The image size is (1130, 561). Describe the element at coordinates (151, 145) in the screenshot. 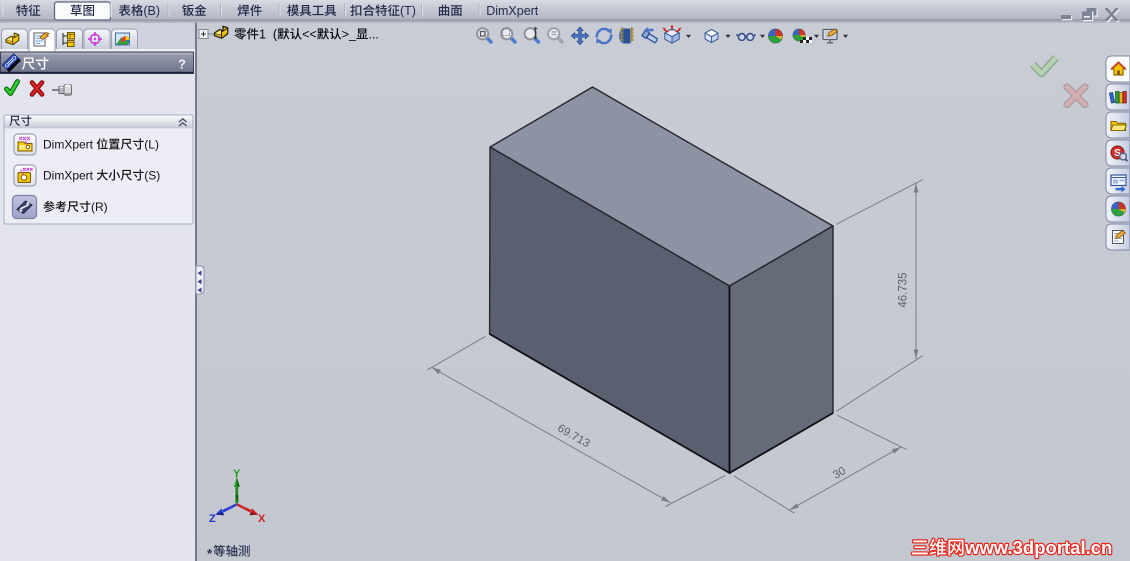

I see `svg-text: (L)` at that location.